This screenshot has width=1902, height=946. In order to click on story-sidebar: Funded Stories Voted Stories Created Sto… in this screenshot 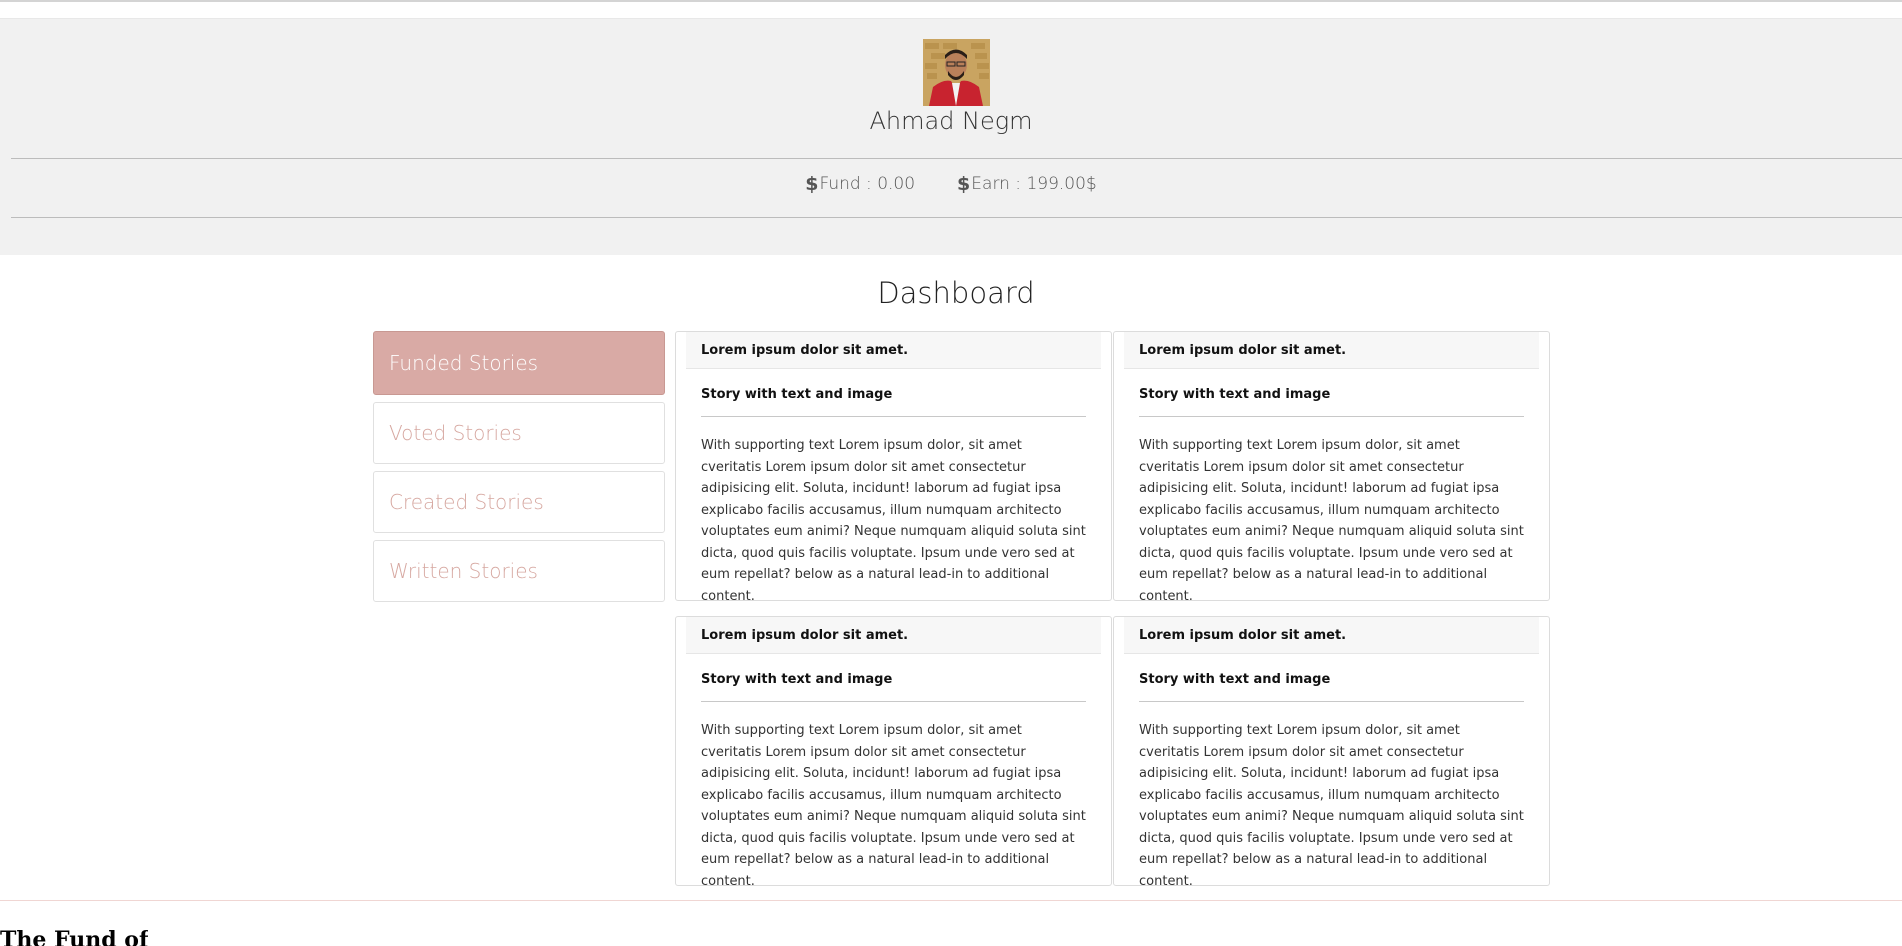, I will do `click(519, 470)`.